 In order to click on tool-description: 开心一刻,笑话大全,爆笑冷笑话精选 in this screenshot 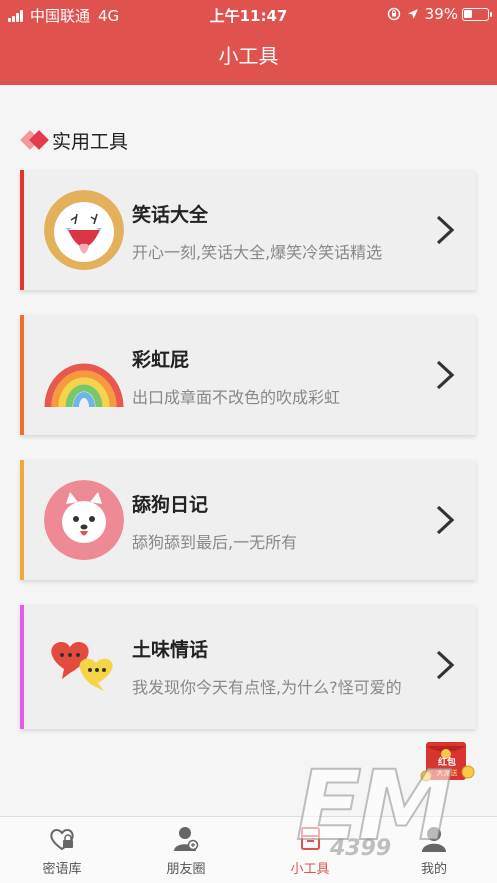, I will do `click(257, 252)`.